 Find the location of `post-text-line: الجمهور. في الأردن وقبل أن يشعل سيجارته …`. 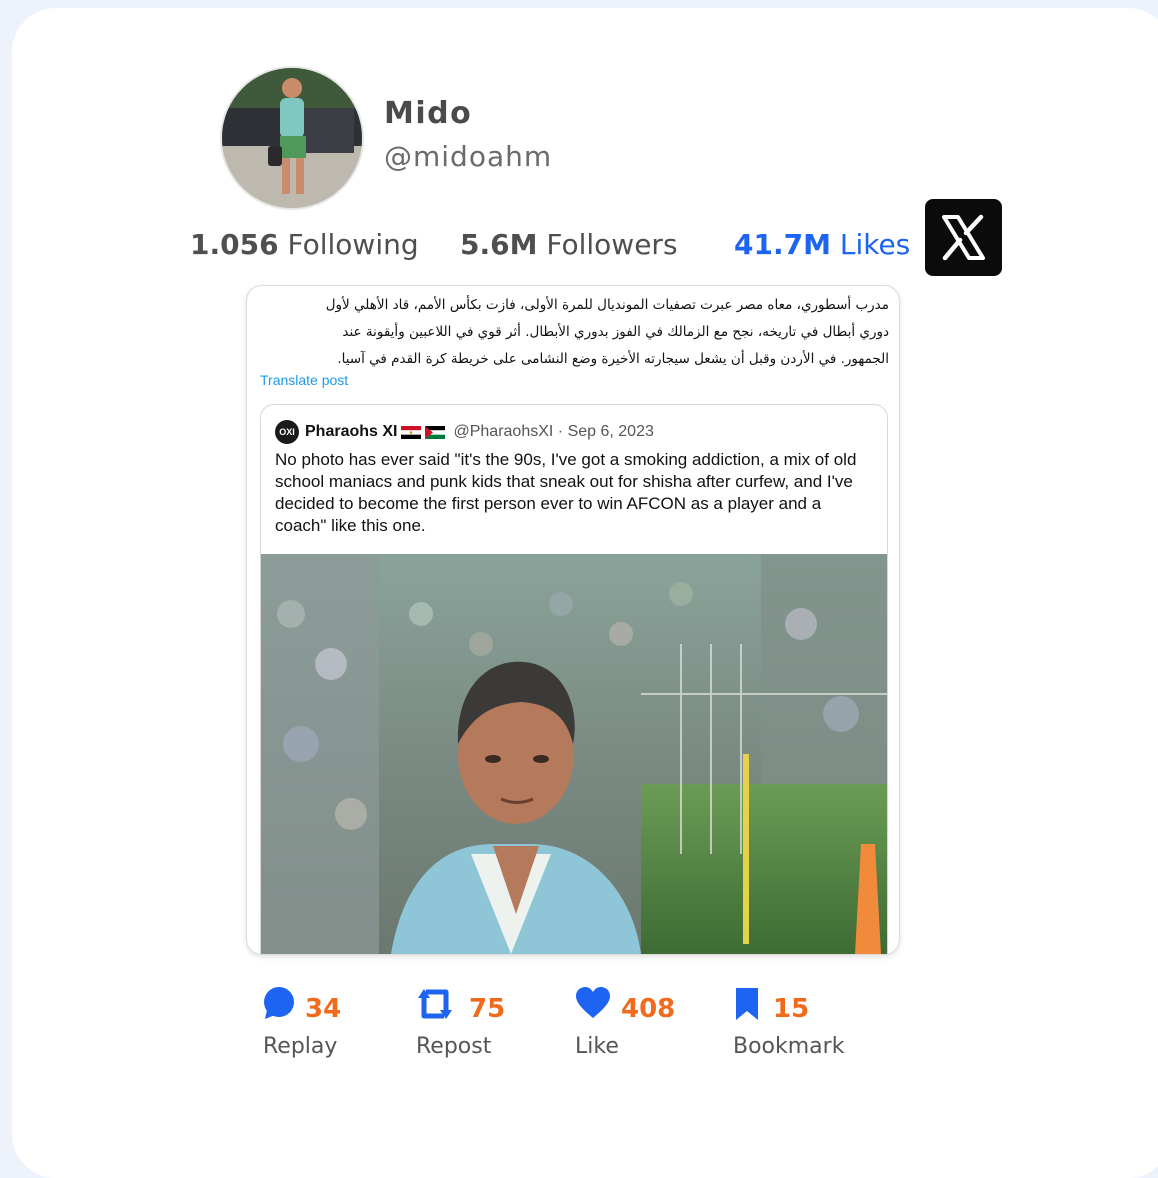

post-text-line: الجمهور. في الأردن وقبل أن يشعل سيجارته … is located at coordinates (613, 359).